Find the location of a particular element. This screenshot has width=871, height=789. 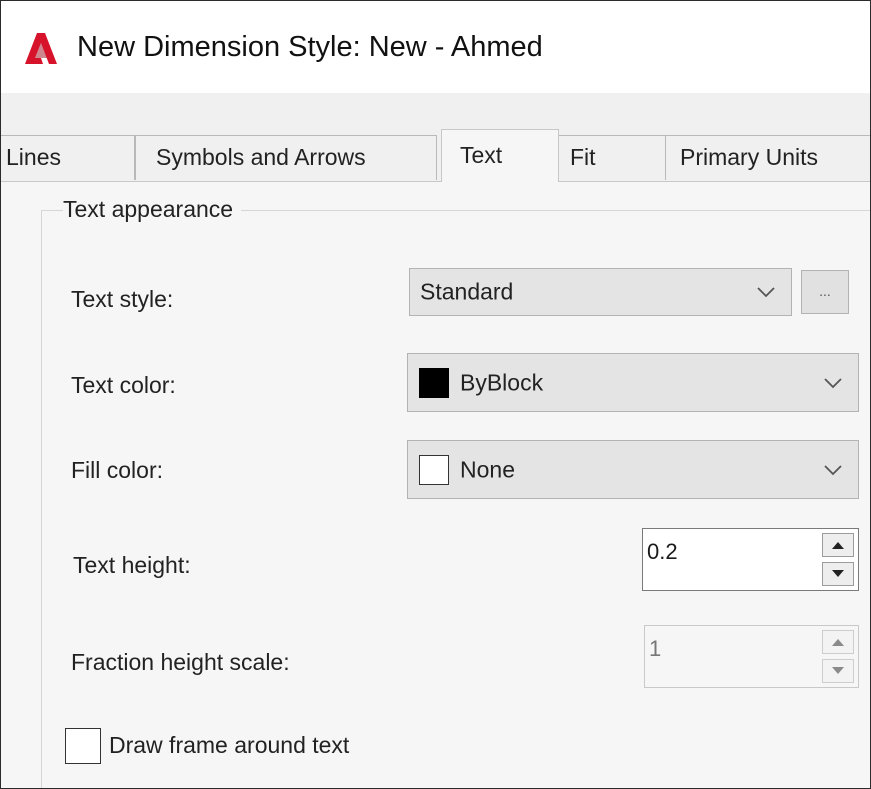

text-appearance-heading: Text appearance is located at coordinates (152, 209).